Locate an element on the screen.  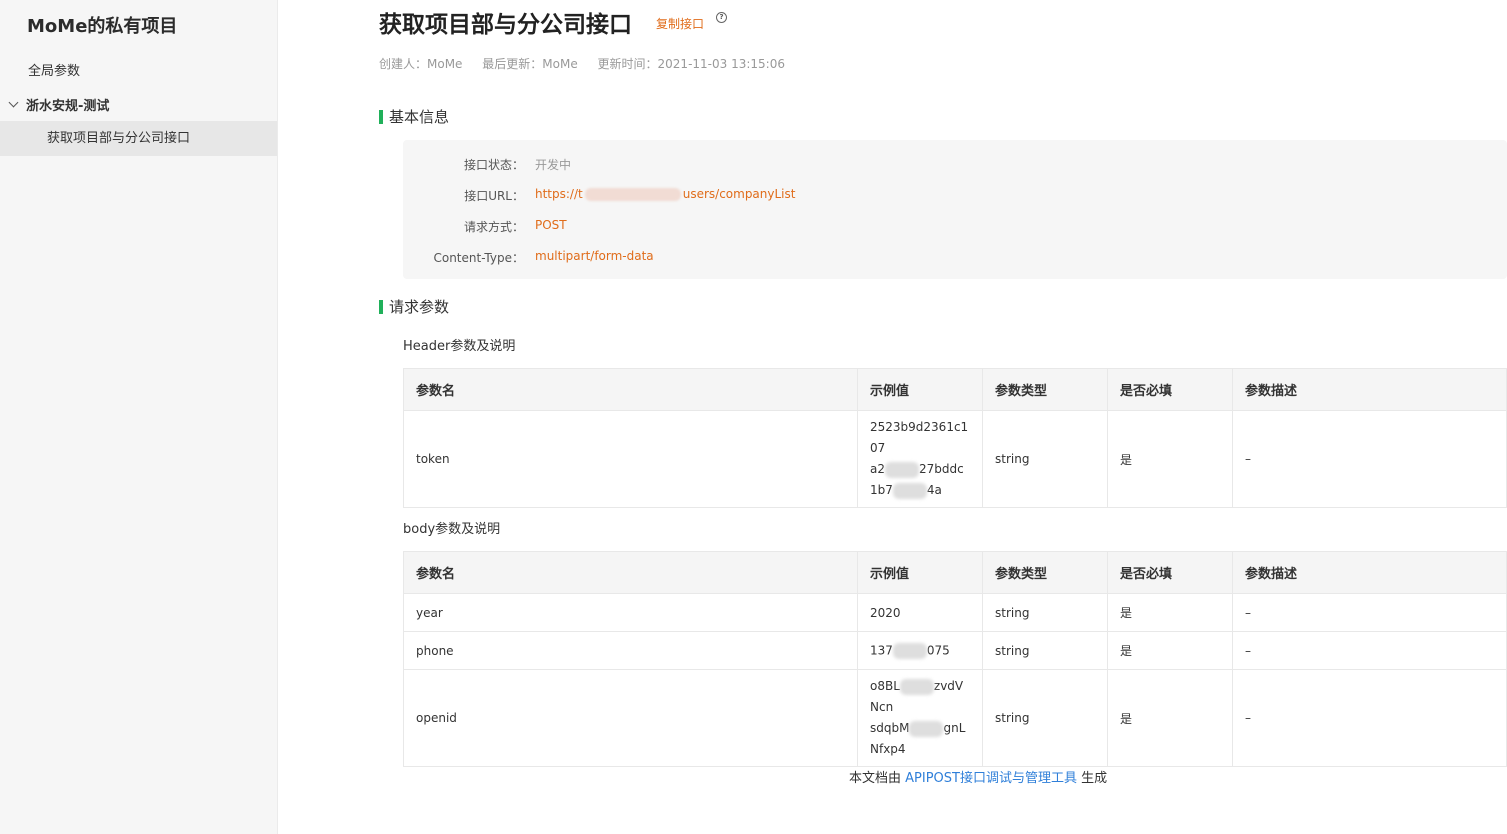
footer-prefix: 本文档由 is located at coordinates (875, 778).